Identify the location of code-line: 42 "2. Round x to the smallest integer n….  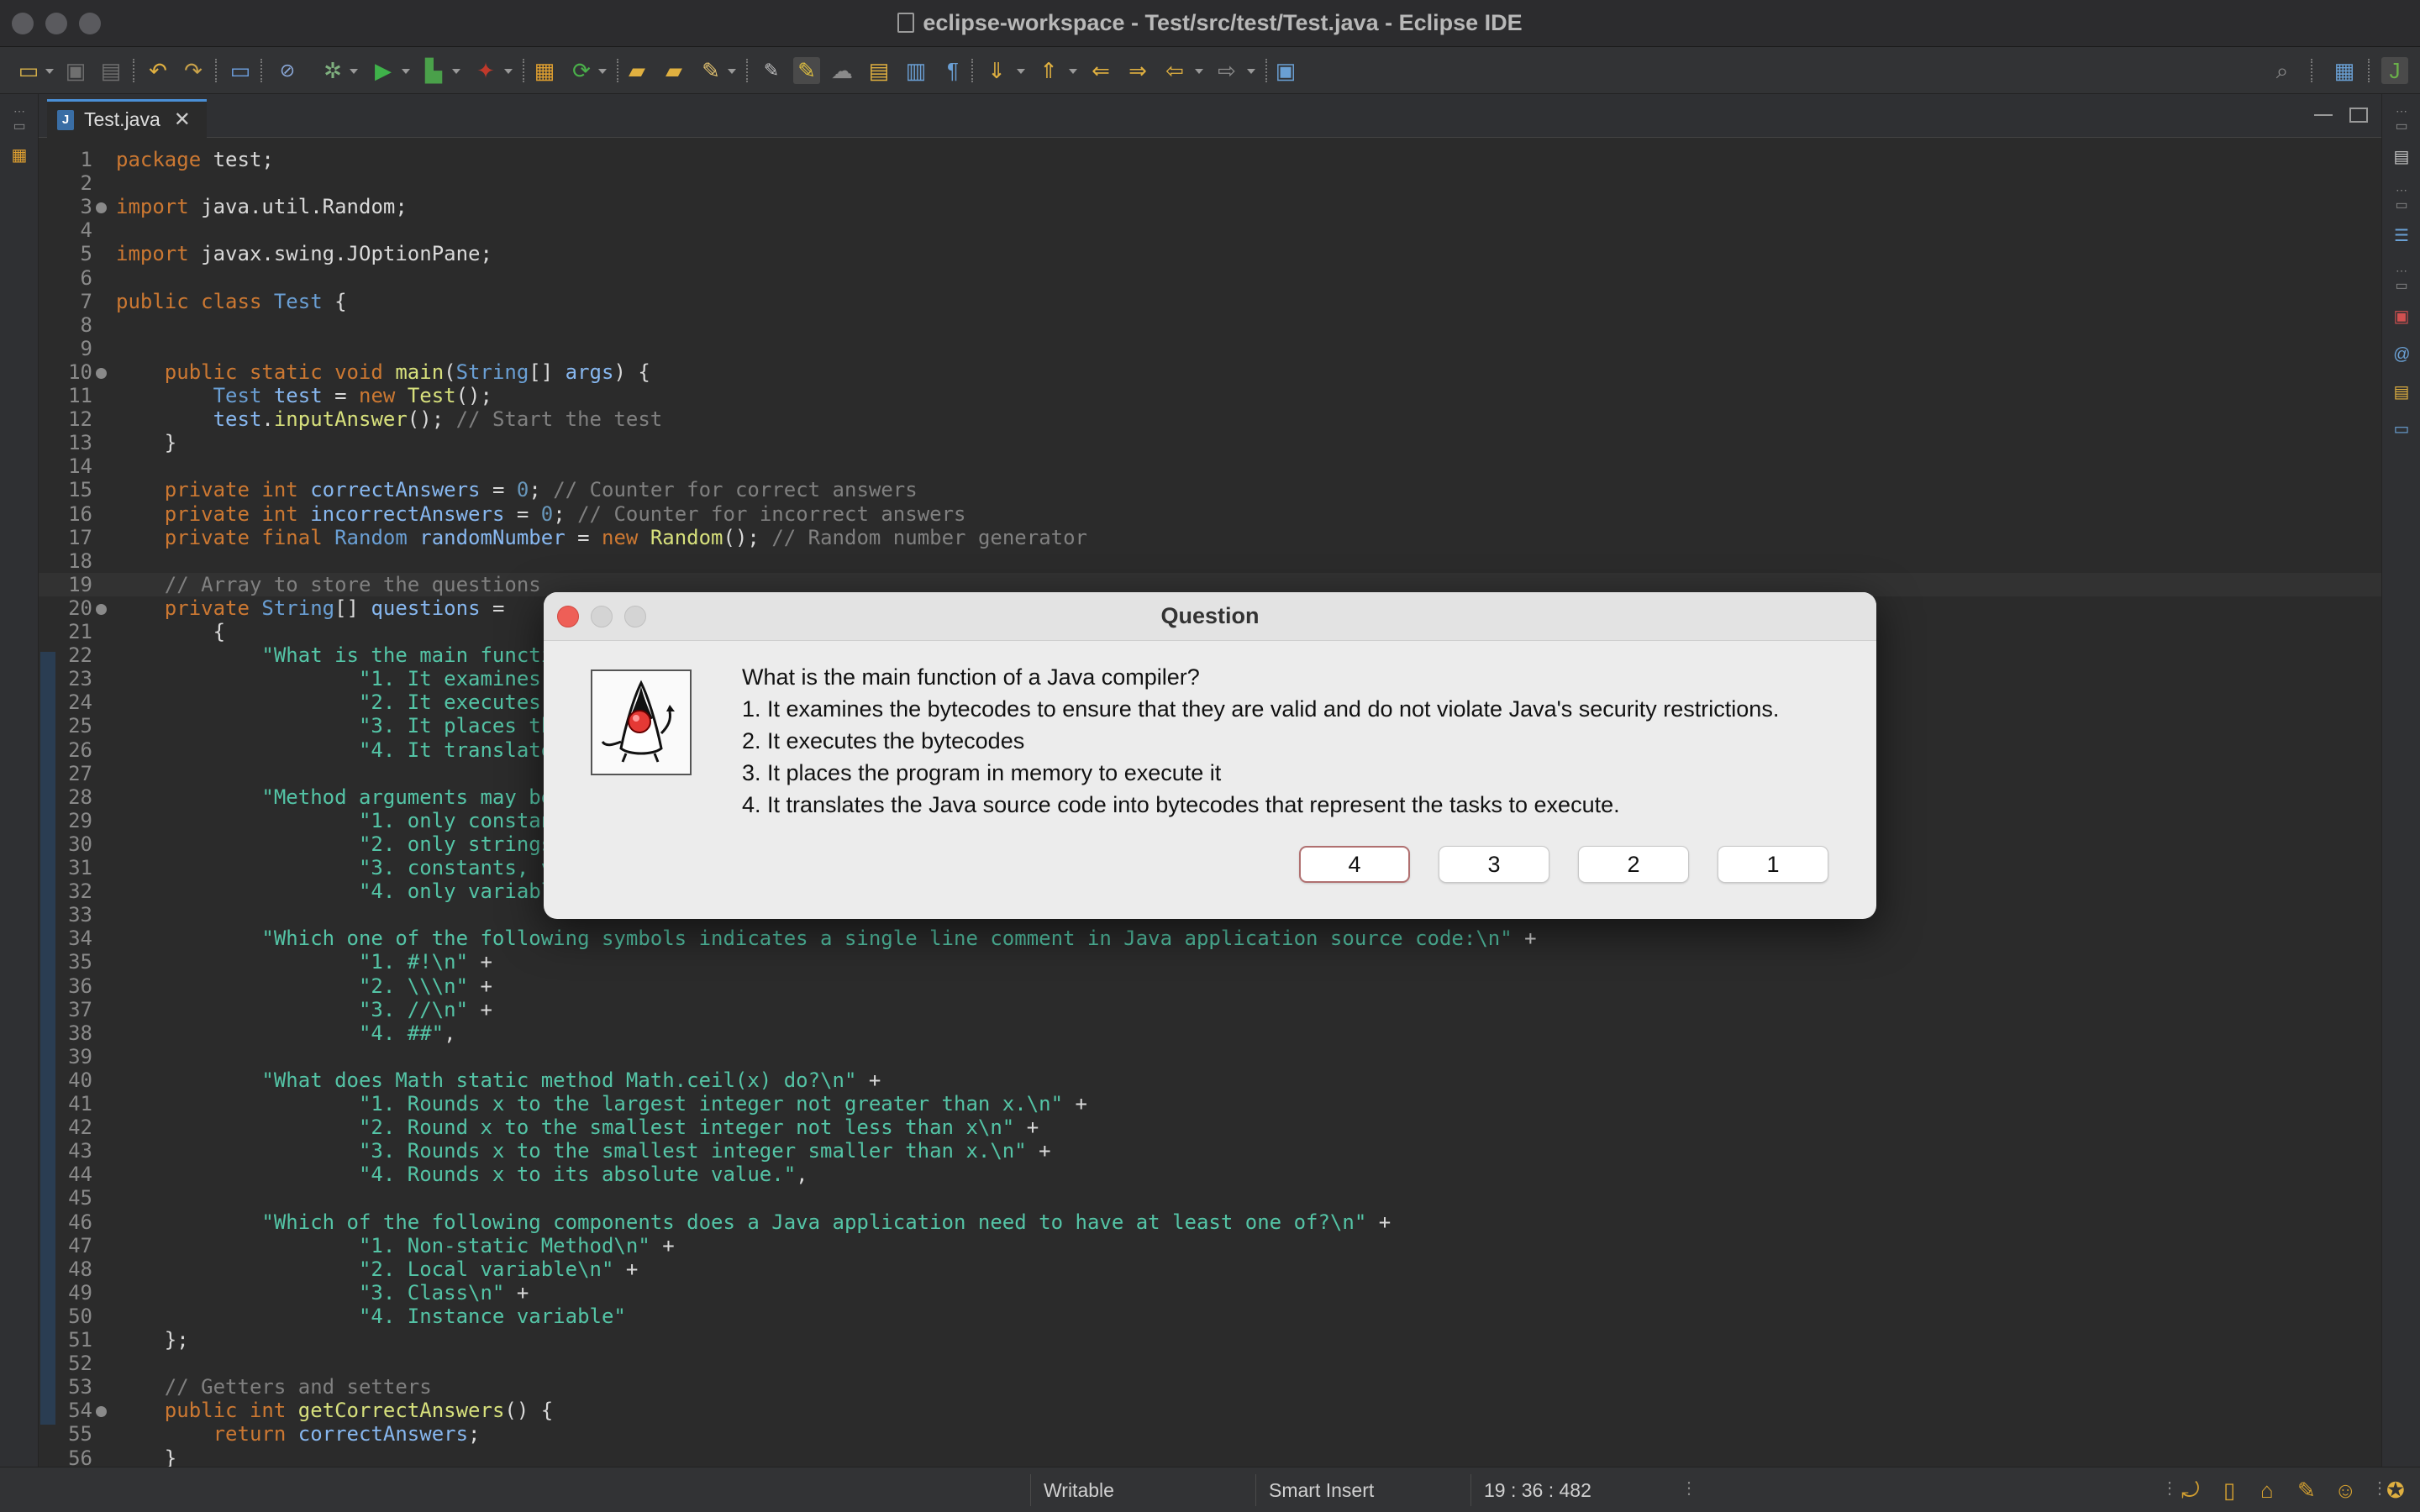
(1210, 1127).